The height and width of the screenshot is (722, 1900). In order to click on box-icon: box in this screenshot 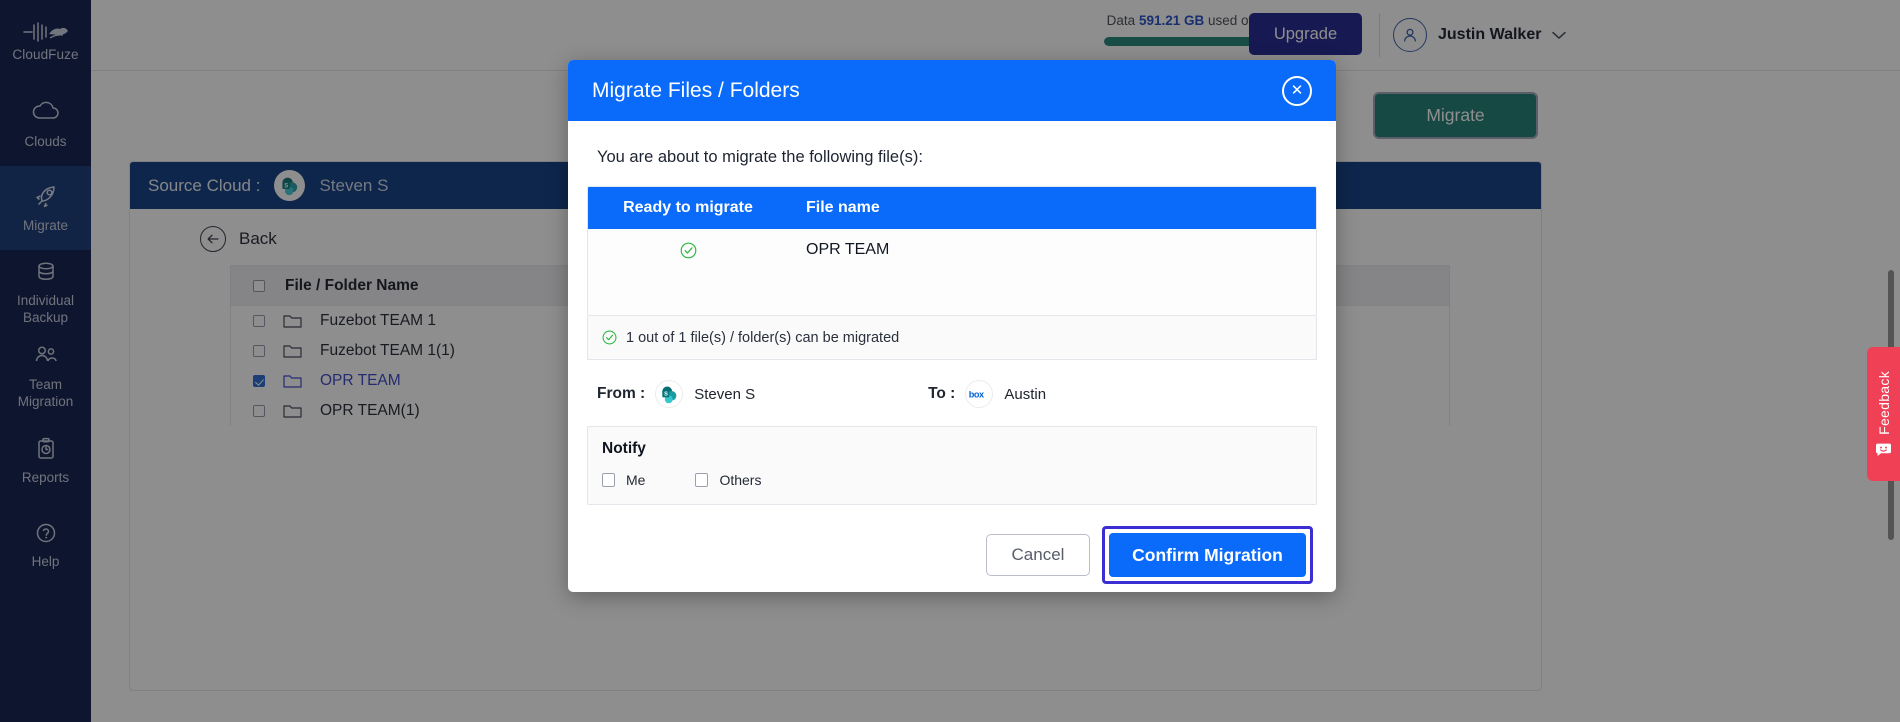, I will do `click(977, 394)`.